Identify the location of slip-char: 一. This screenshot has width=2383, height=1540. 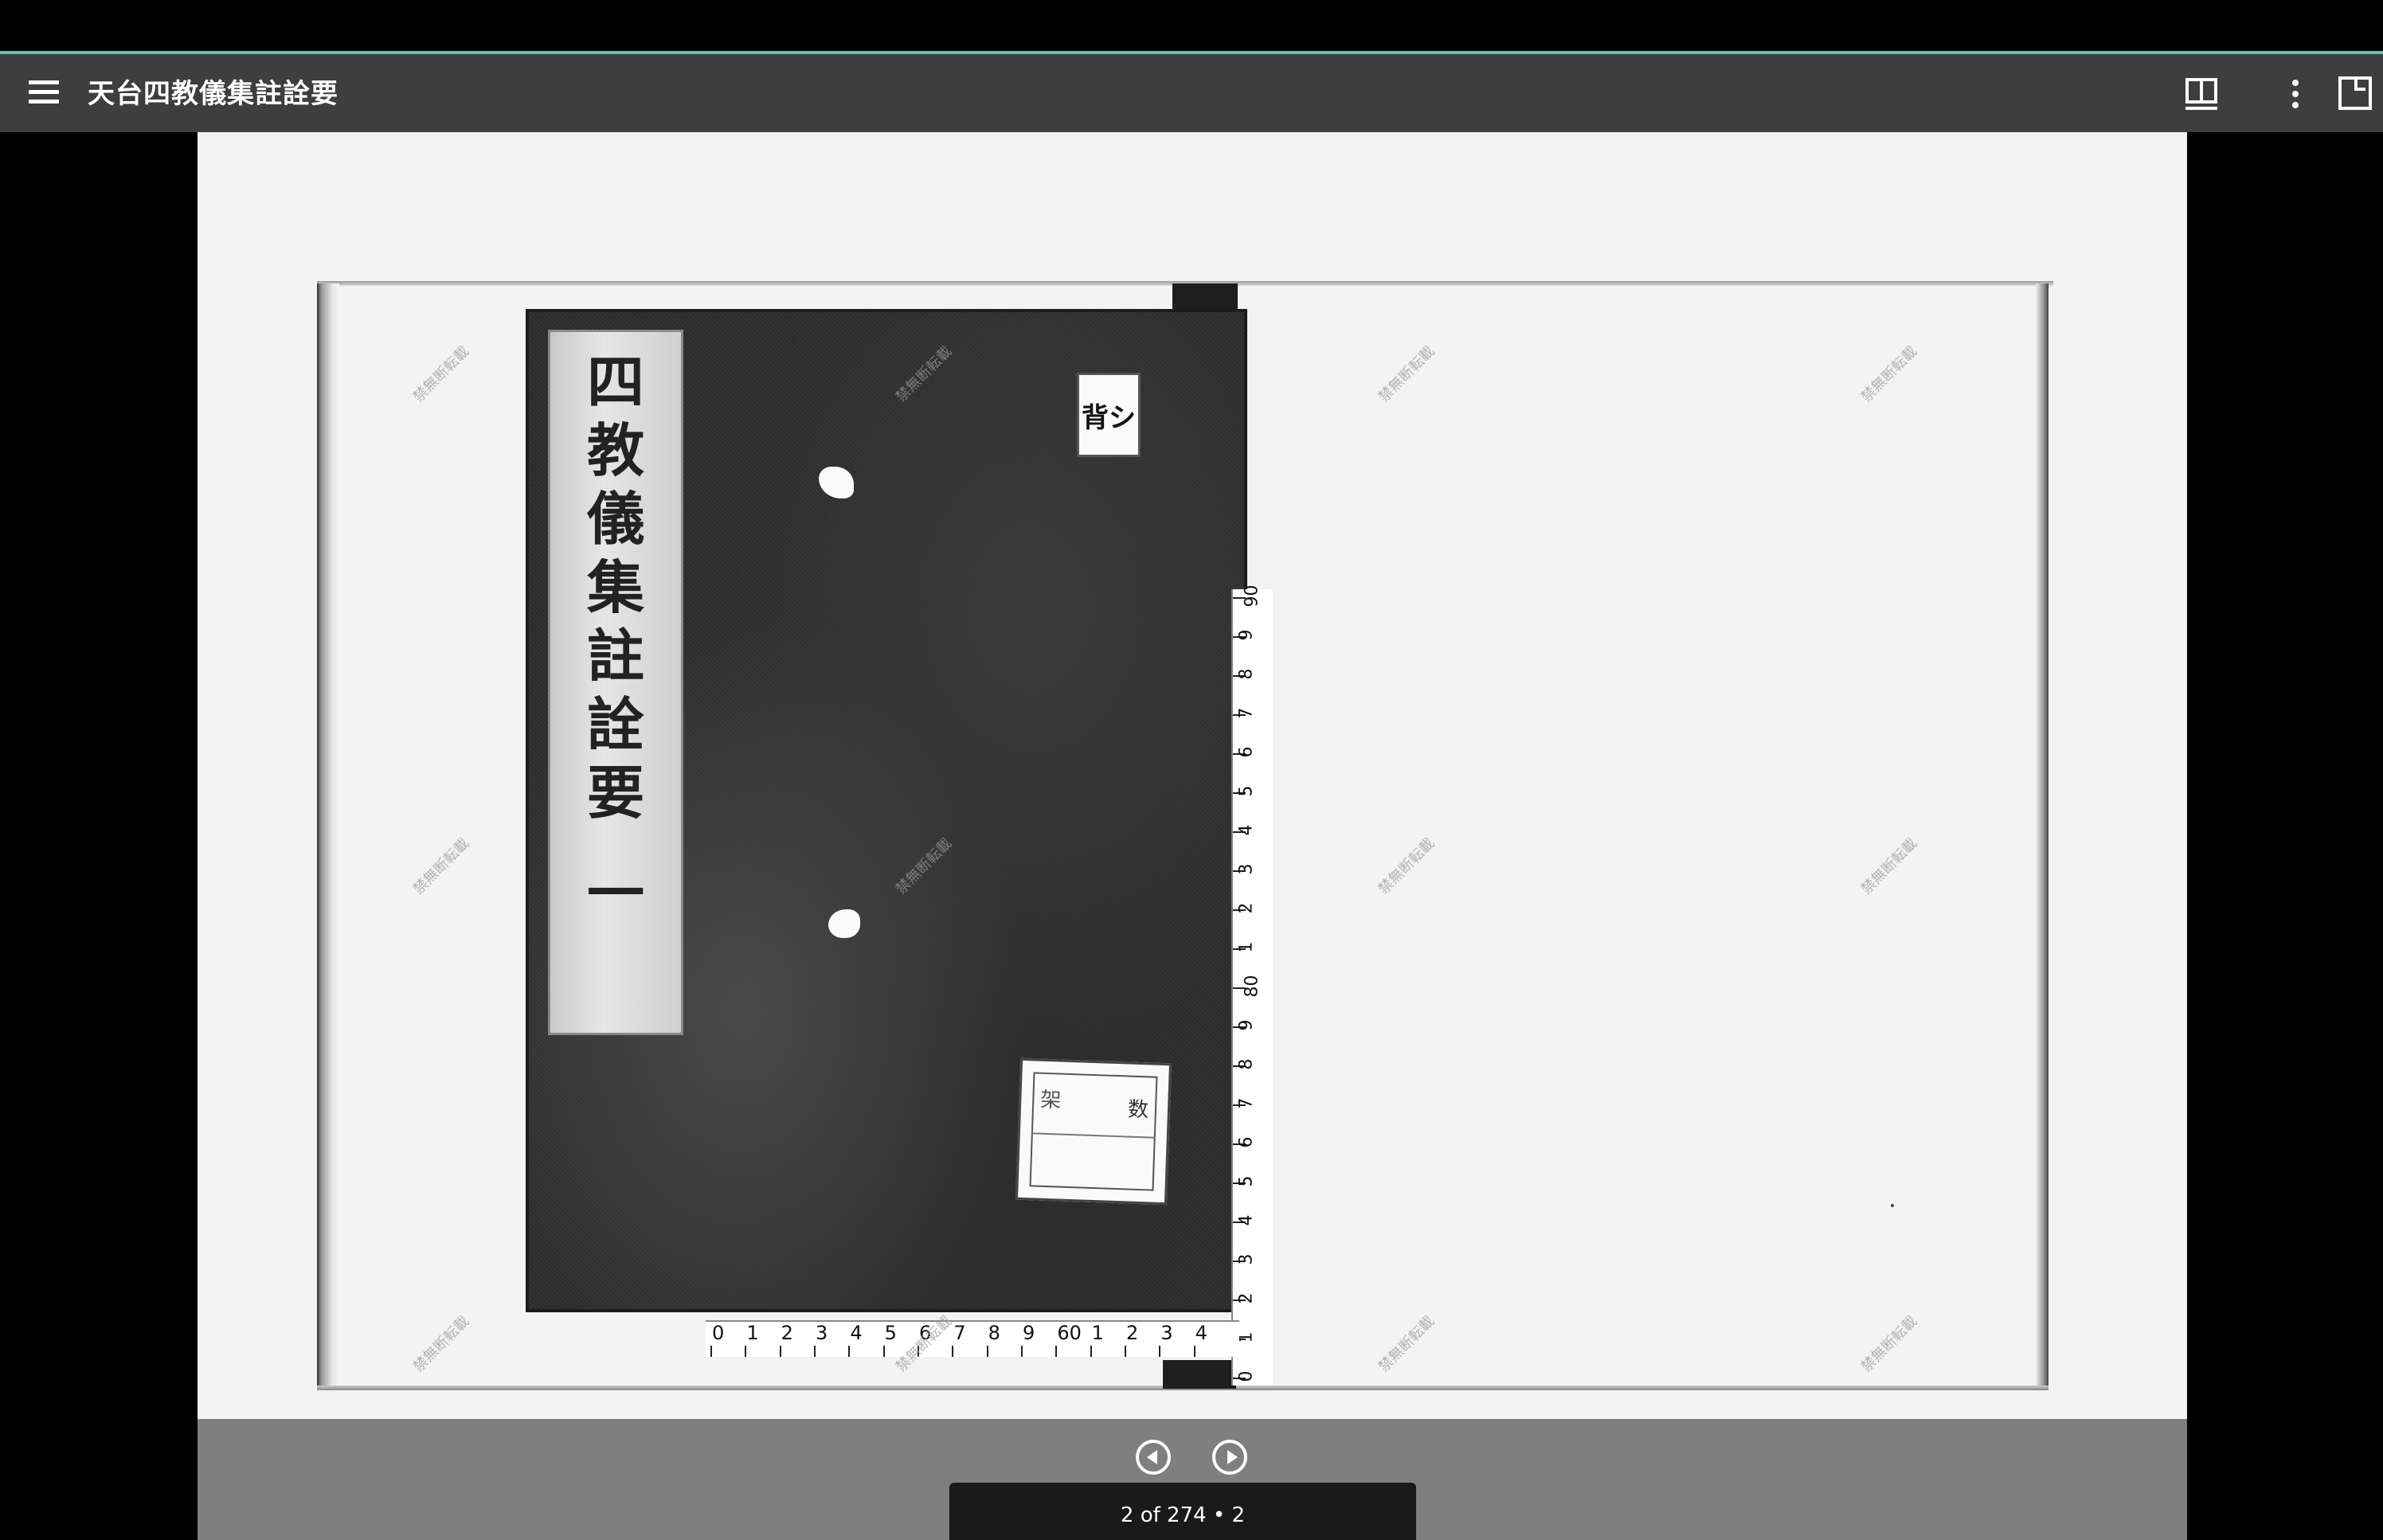
(615, 893).